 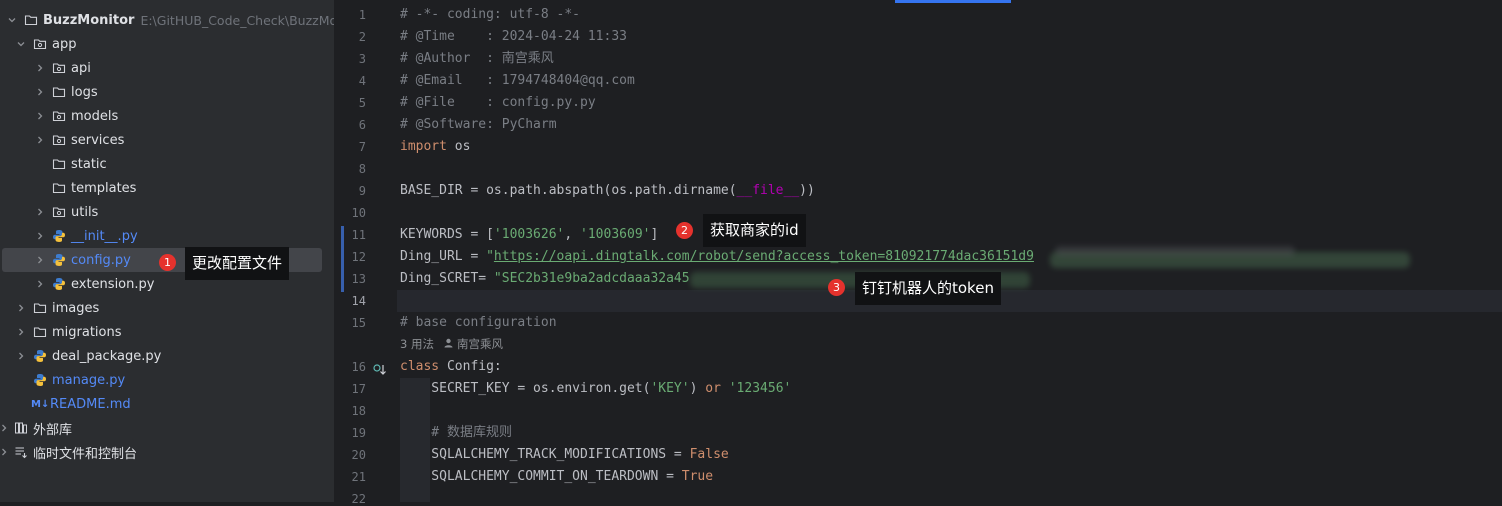 I want to click on tree-row-migrations: migrations, so click(x=167, y=332).